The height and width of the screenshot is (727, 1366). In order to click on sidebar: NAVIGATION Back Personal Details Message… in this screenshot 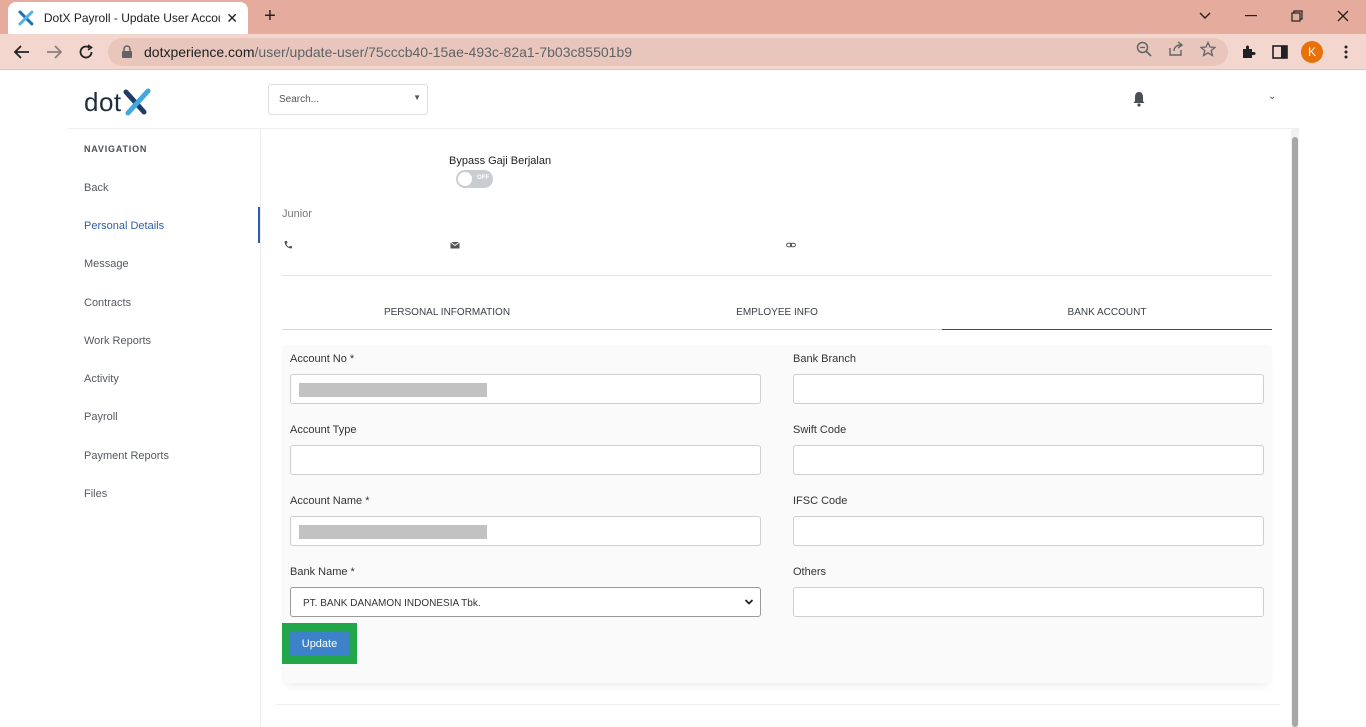, I will do `click(164, 427)`.